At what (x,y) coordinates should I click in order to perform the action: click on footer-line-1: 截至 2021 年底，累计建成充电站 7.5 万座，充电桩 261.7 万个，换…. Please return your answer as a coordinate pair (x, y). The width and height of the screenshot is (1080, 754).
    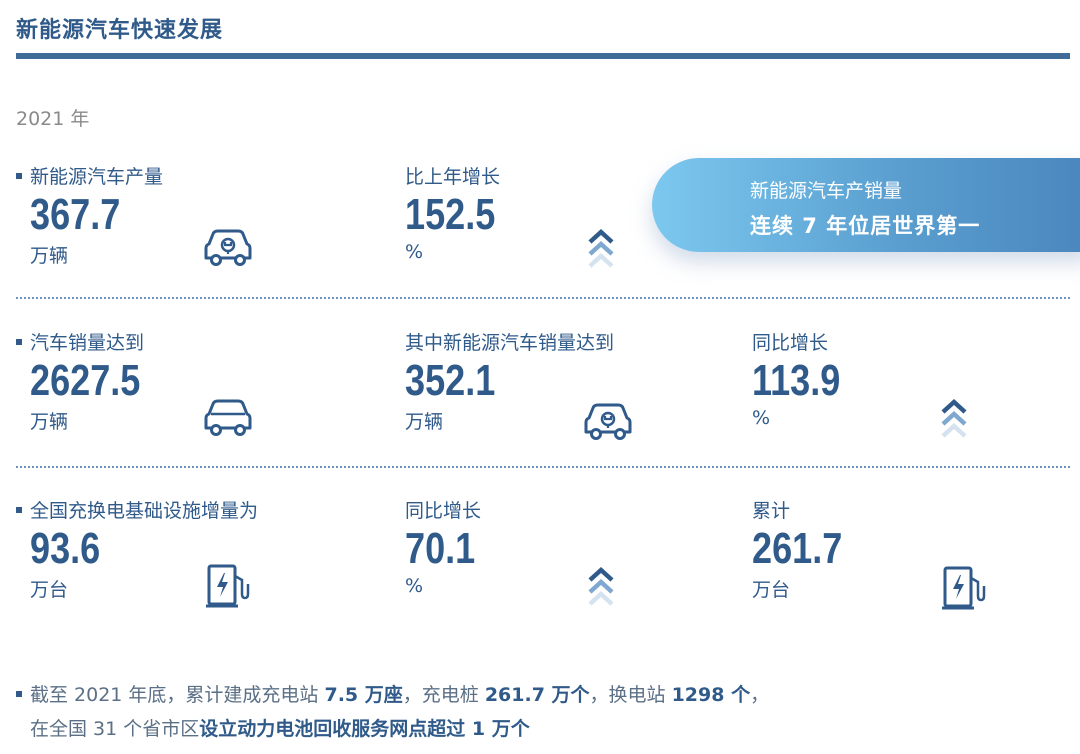
    Looking at the image, I should click on (392, 693).